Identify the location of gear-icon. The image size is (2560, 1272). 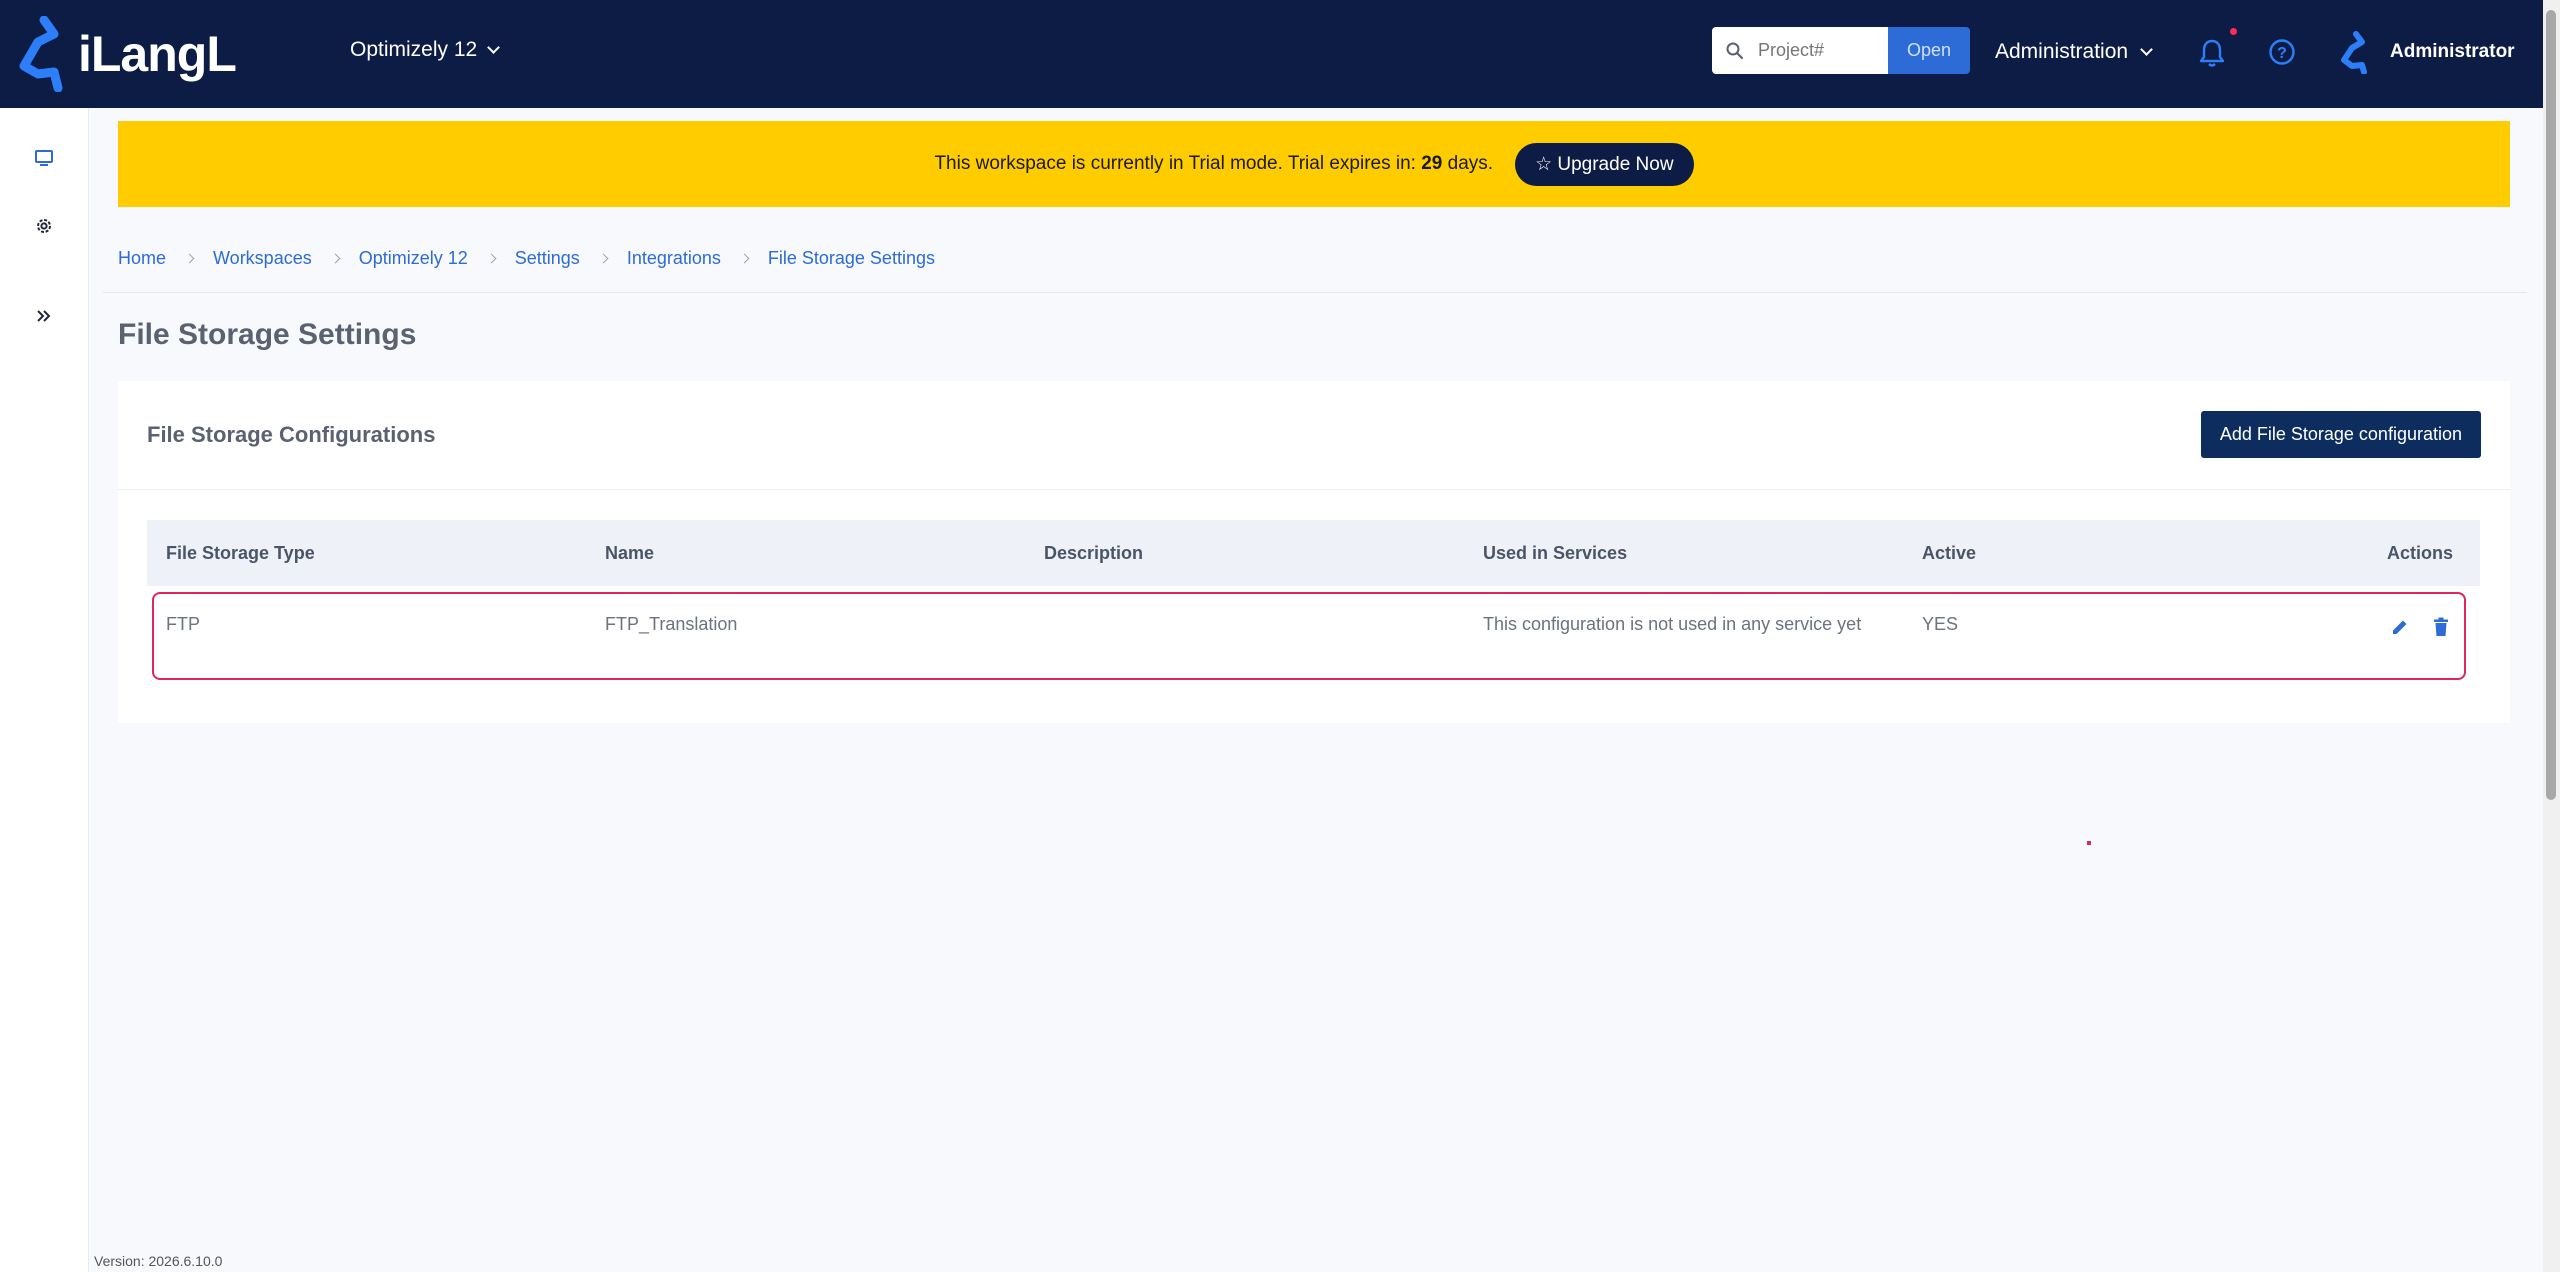
(44, 226).